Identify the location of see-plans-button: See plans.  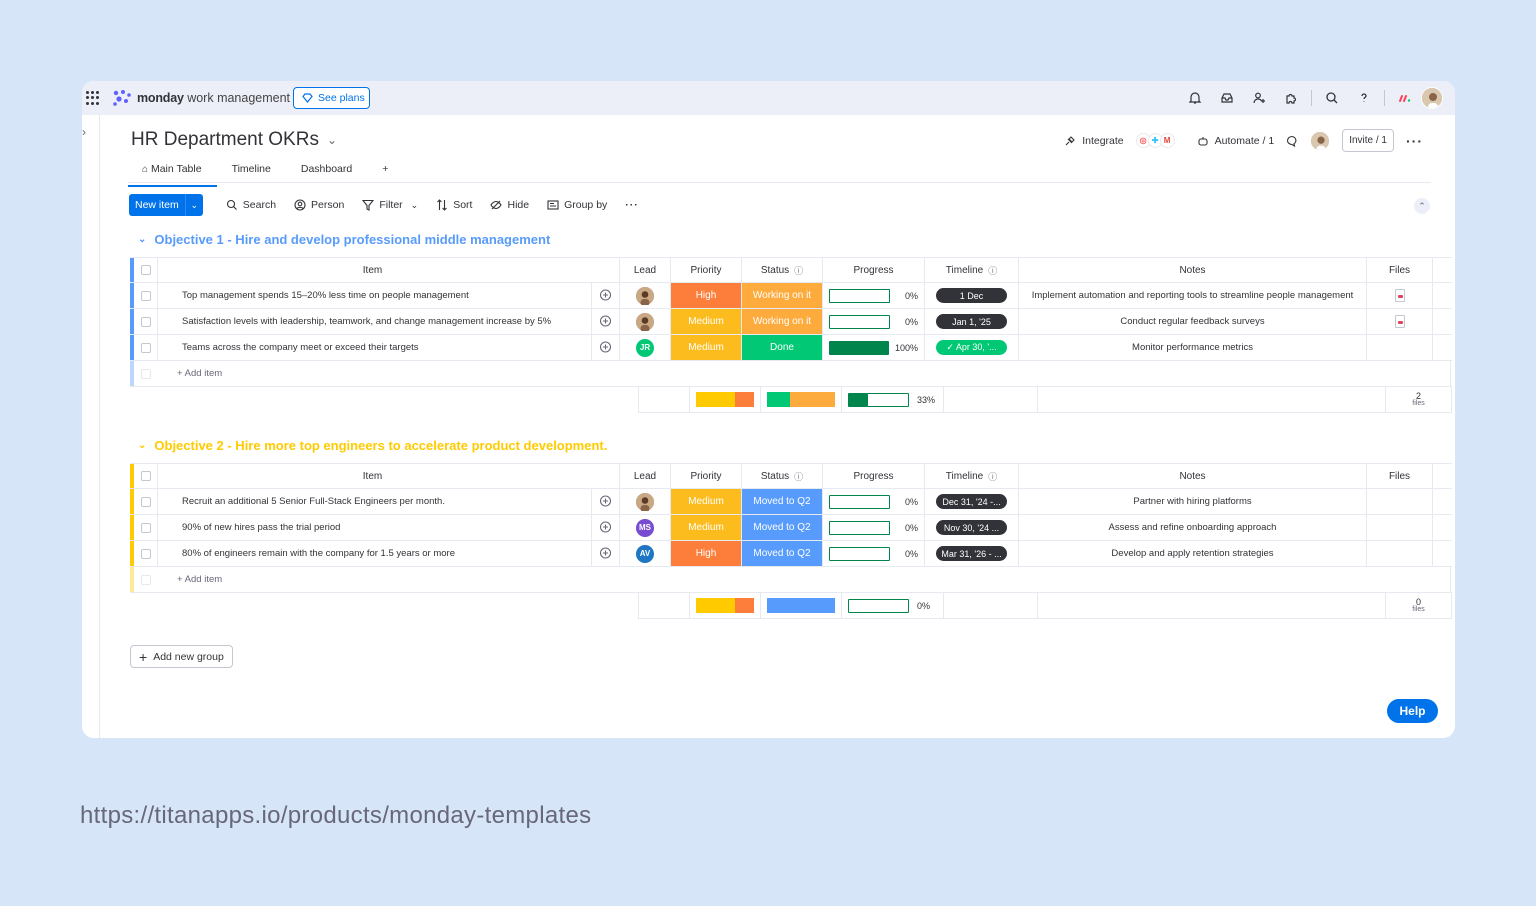
(331, 98).